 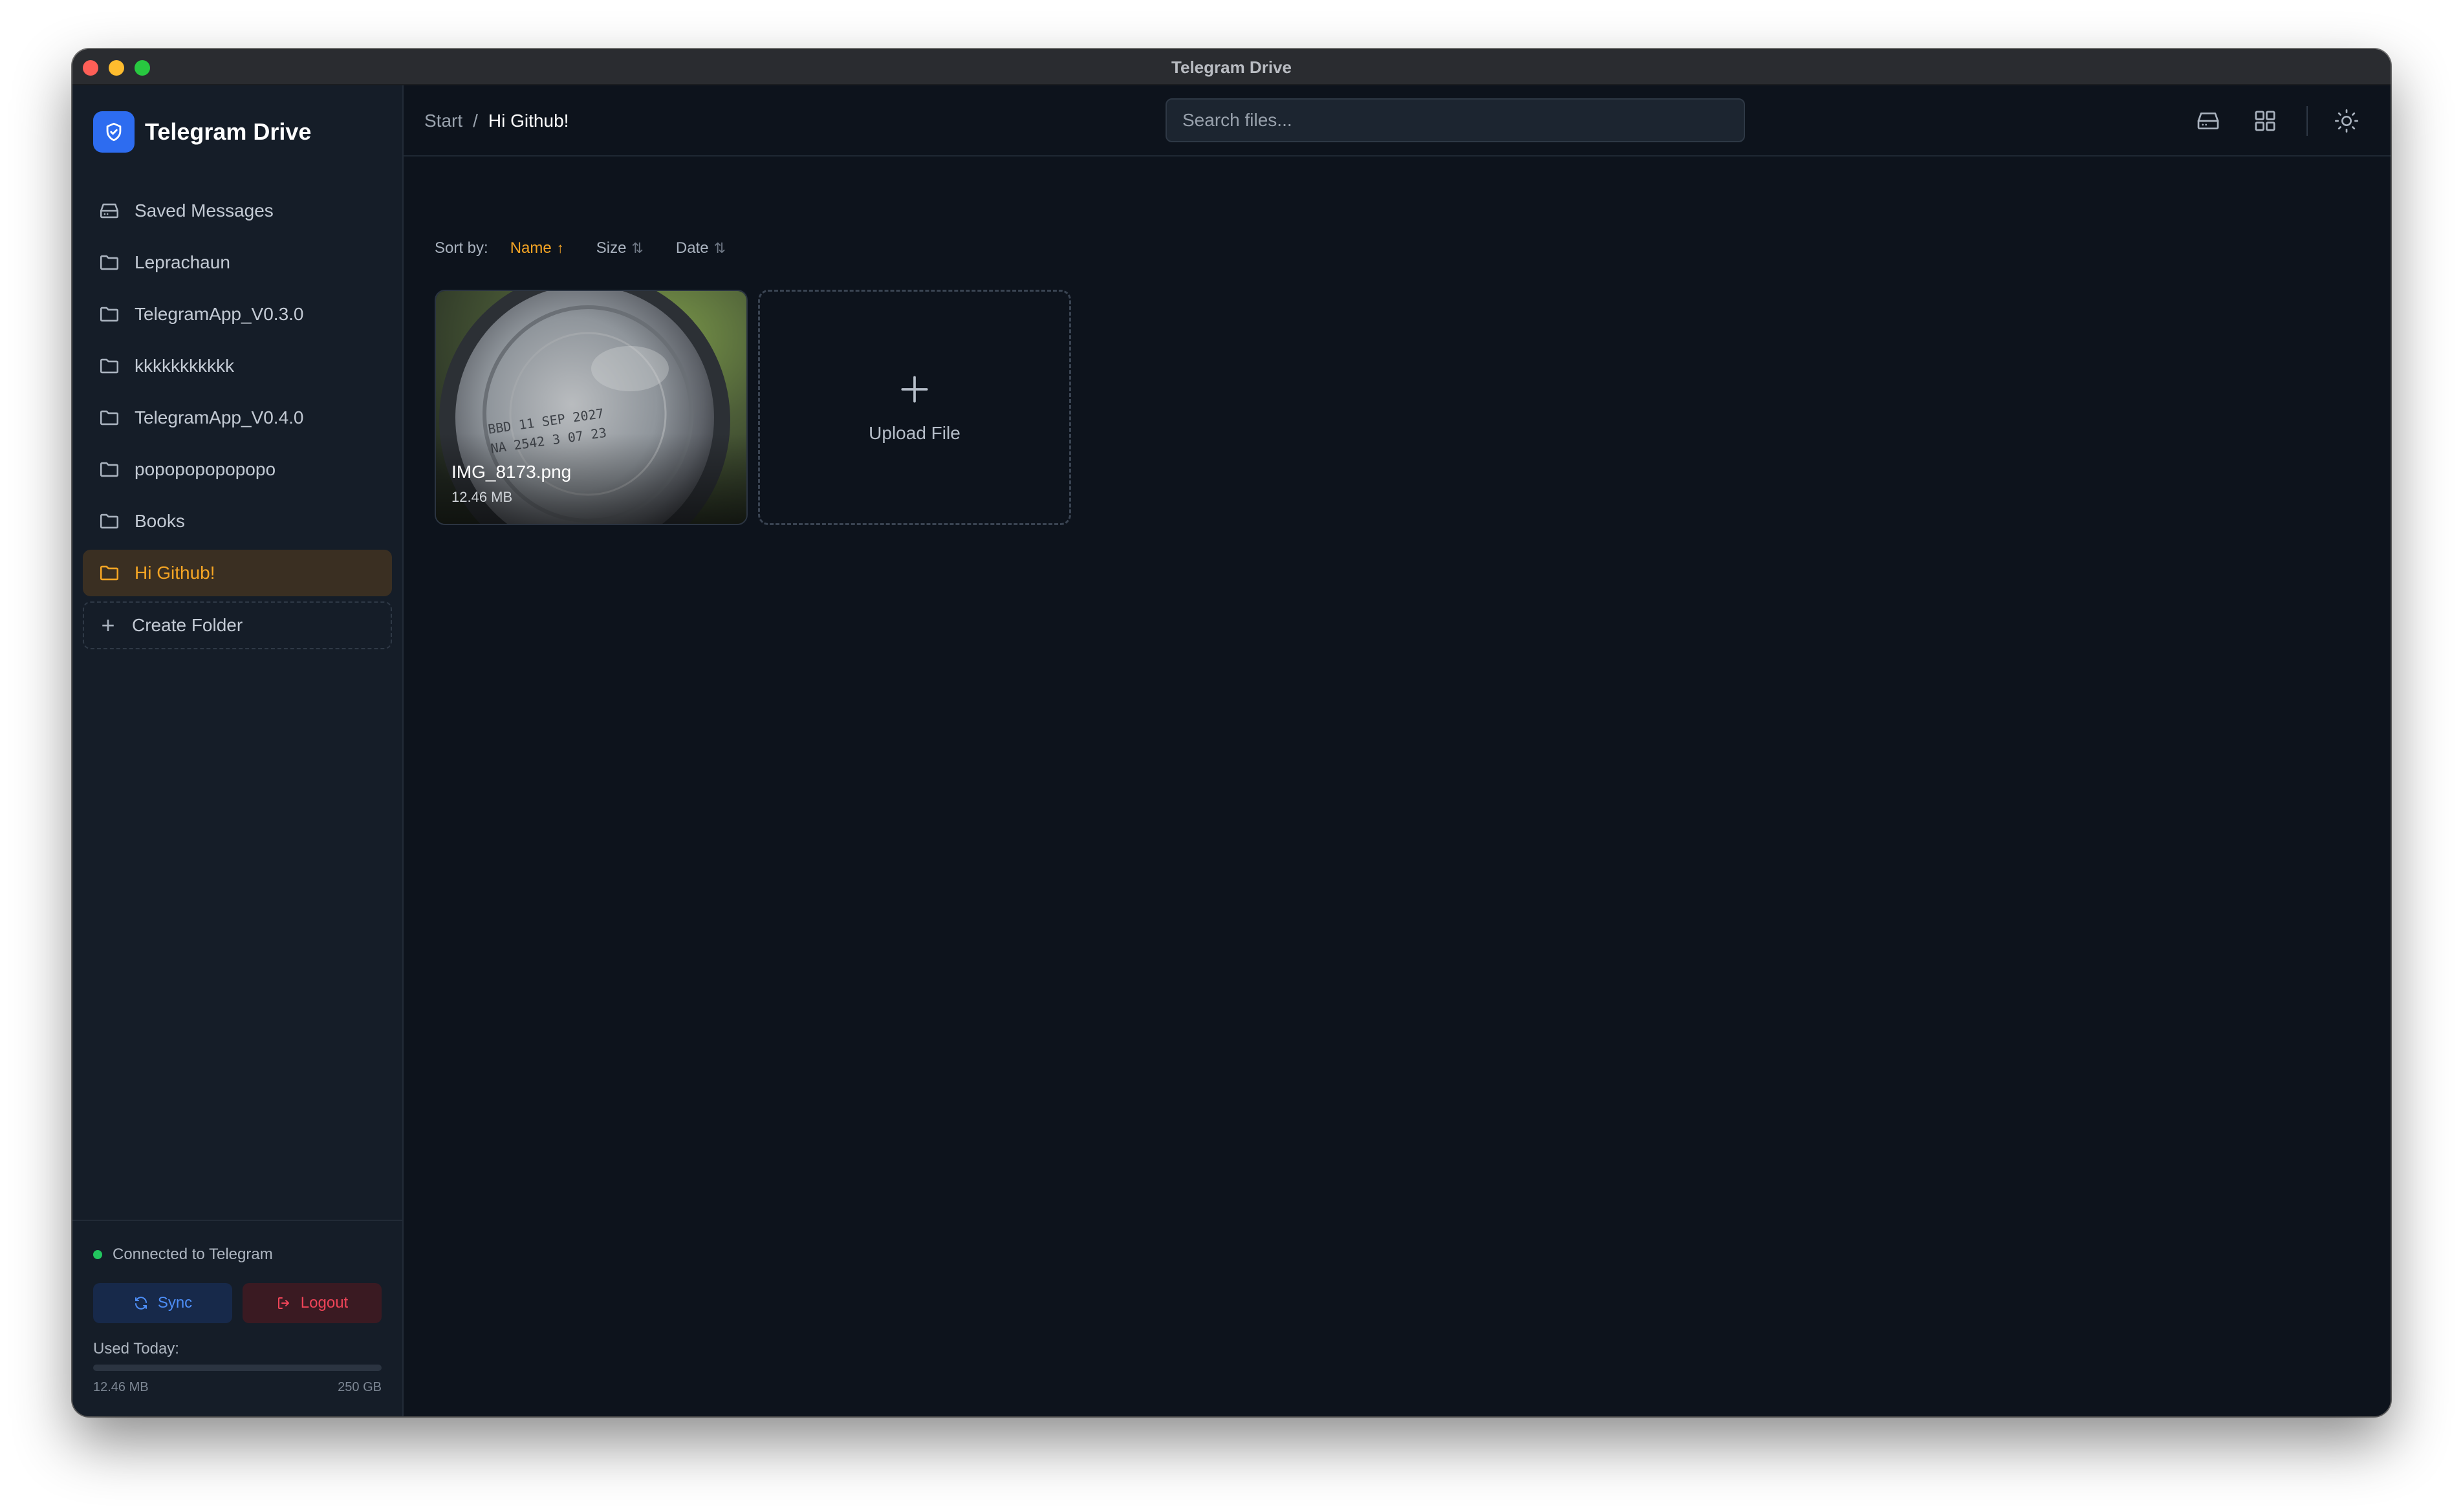 I want to click on sort-option-label: Name, so click(x=531, y=248).